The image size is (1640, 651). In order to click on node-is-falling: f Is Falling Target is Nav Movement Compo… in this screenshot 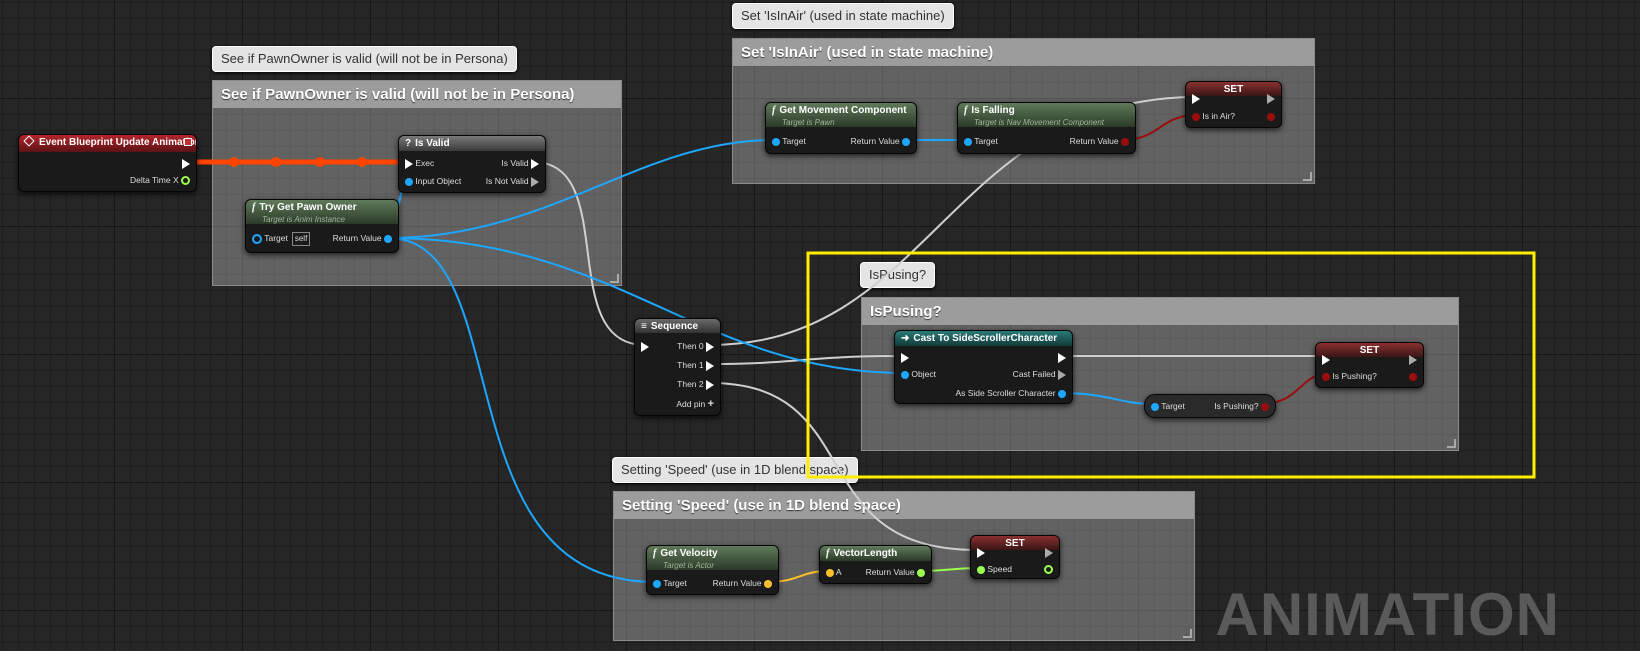, I will do `click(1046, 128)`.